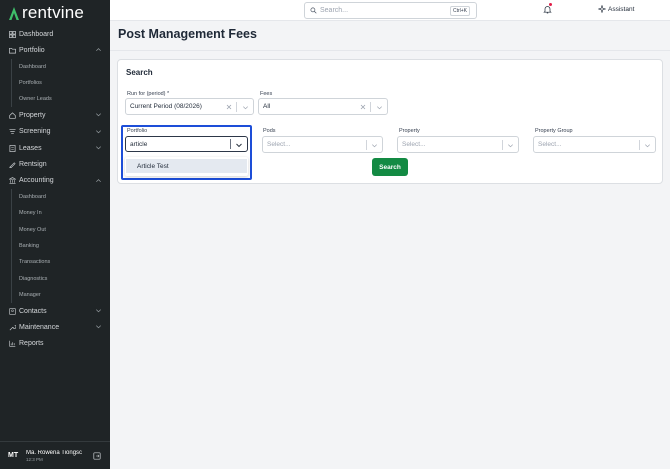  I want to click on sidebar-item-label: Maintenance, so click(39, 327).